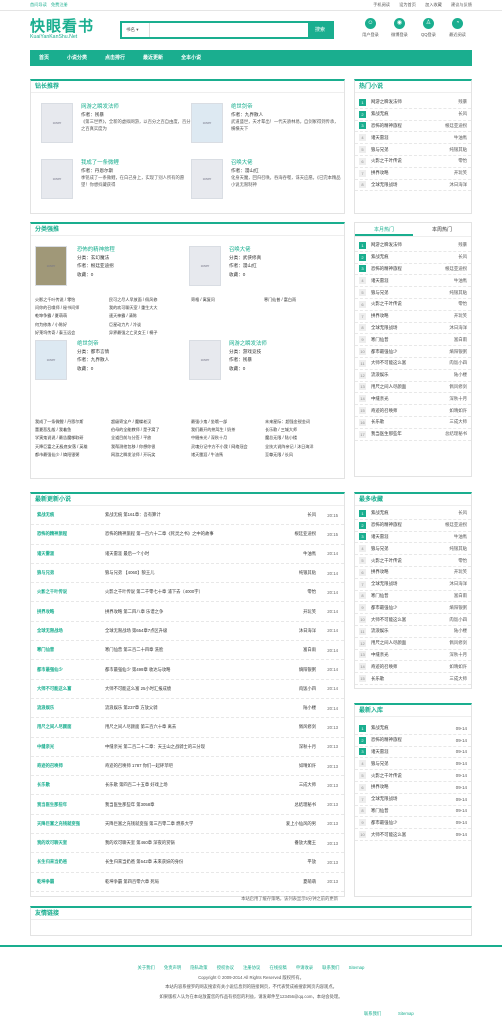  What do you see at coordinates (72, 422) in the screenshot?
I see `link-item: 我成了一条微鲤 / 丹恩尔斯` at bounding box center [72, 422].